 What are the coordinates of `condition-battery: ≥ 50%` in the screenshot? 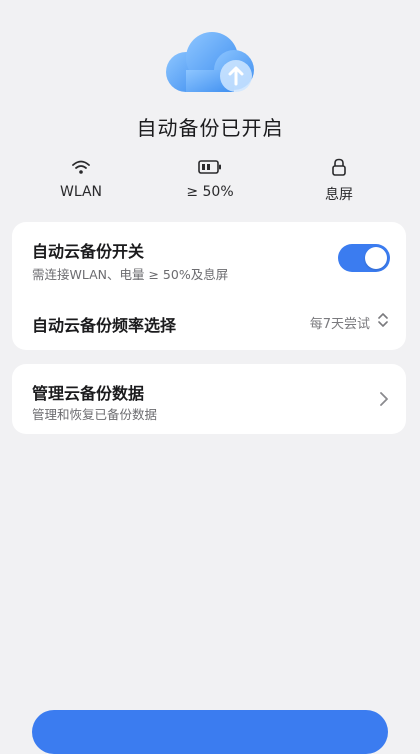 It's located at (210, 178).